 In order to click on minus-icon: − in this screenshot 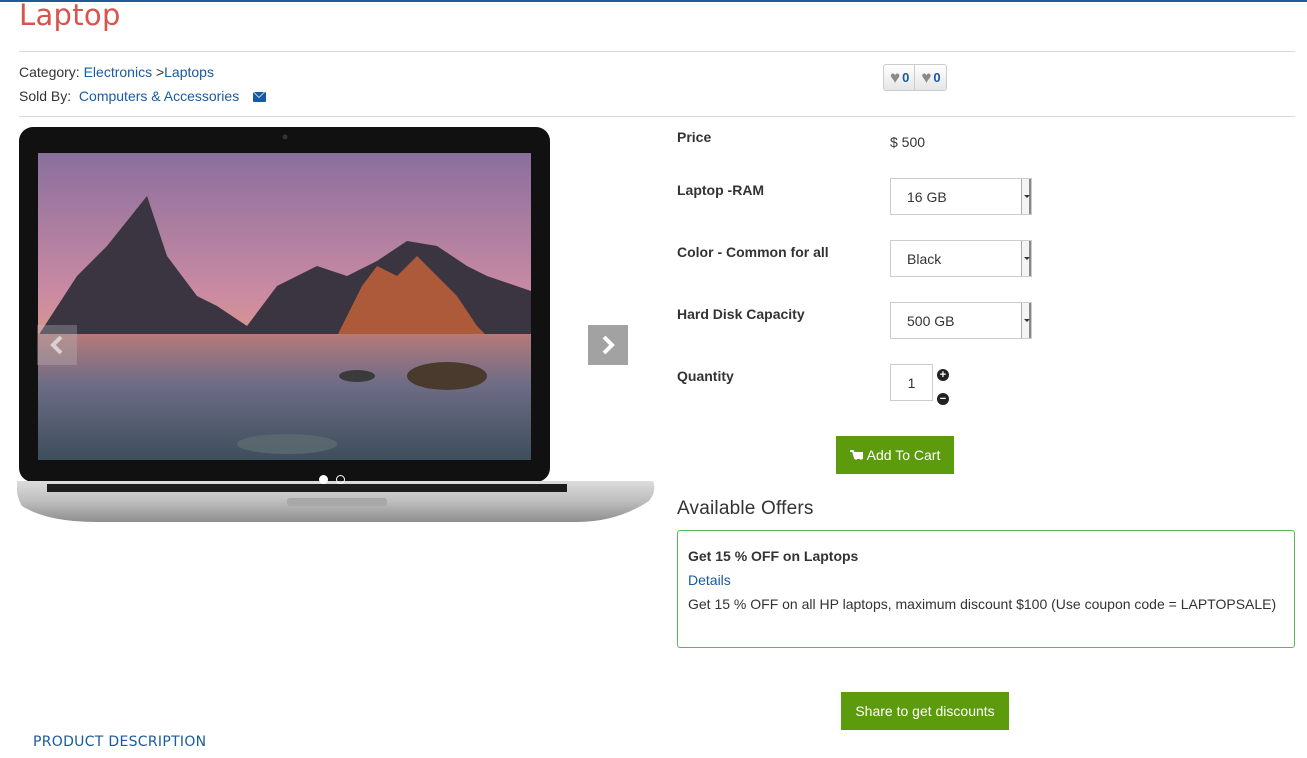, I will do `click(943, 399)`.